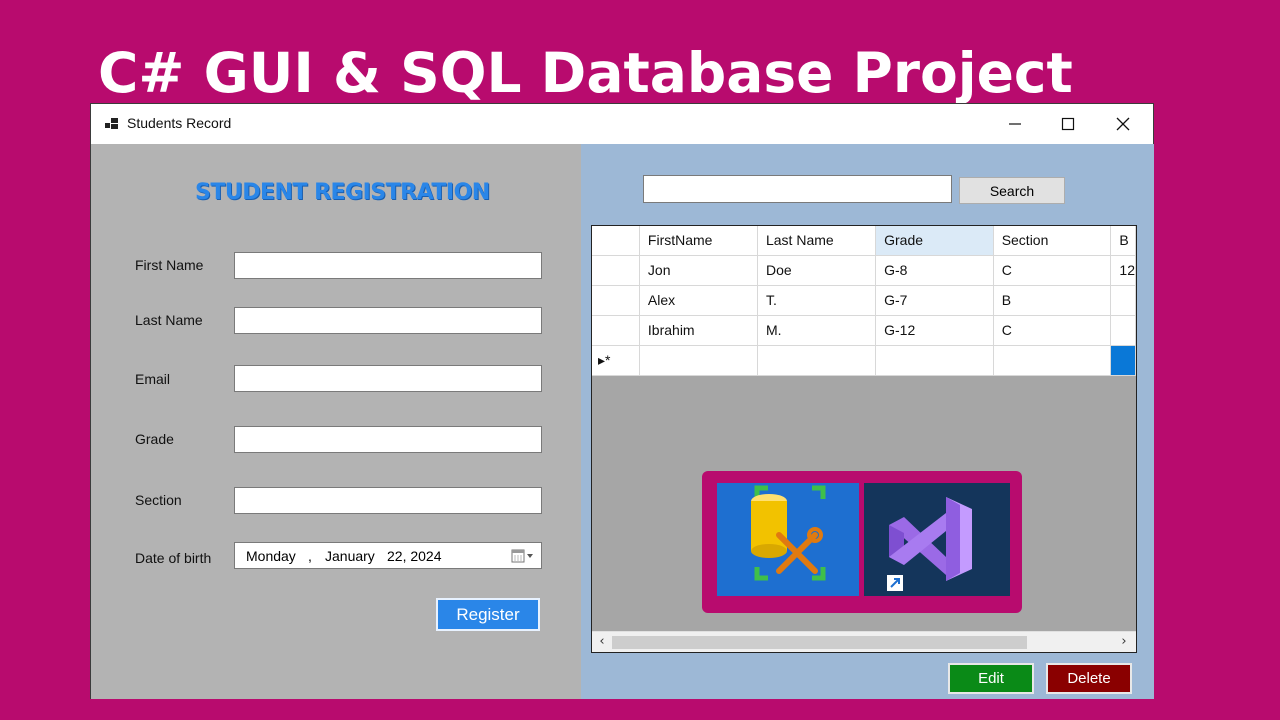 Image resolution: width=1280 pixels, height=720 pixels. I want to click on delete-button: Delete, so click(1089, 678).